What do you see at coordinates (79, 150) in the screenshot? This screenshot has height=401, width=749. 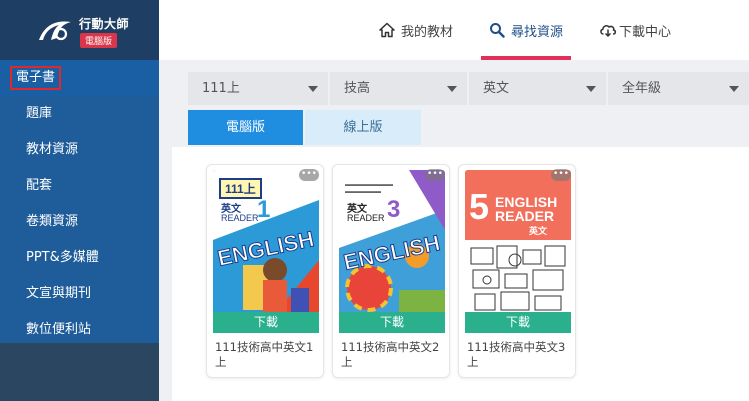 I see `sidebar-item-teaching-resources: 教材資源` at bounding box center [79, 150].